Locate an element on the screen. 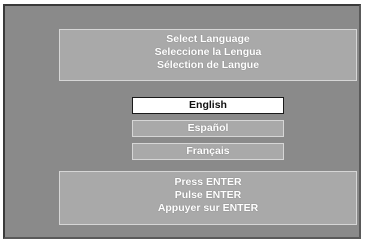 The image size is (366, 243). language-option-english: English is located at coordinates (208, 105).